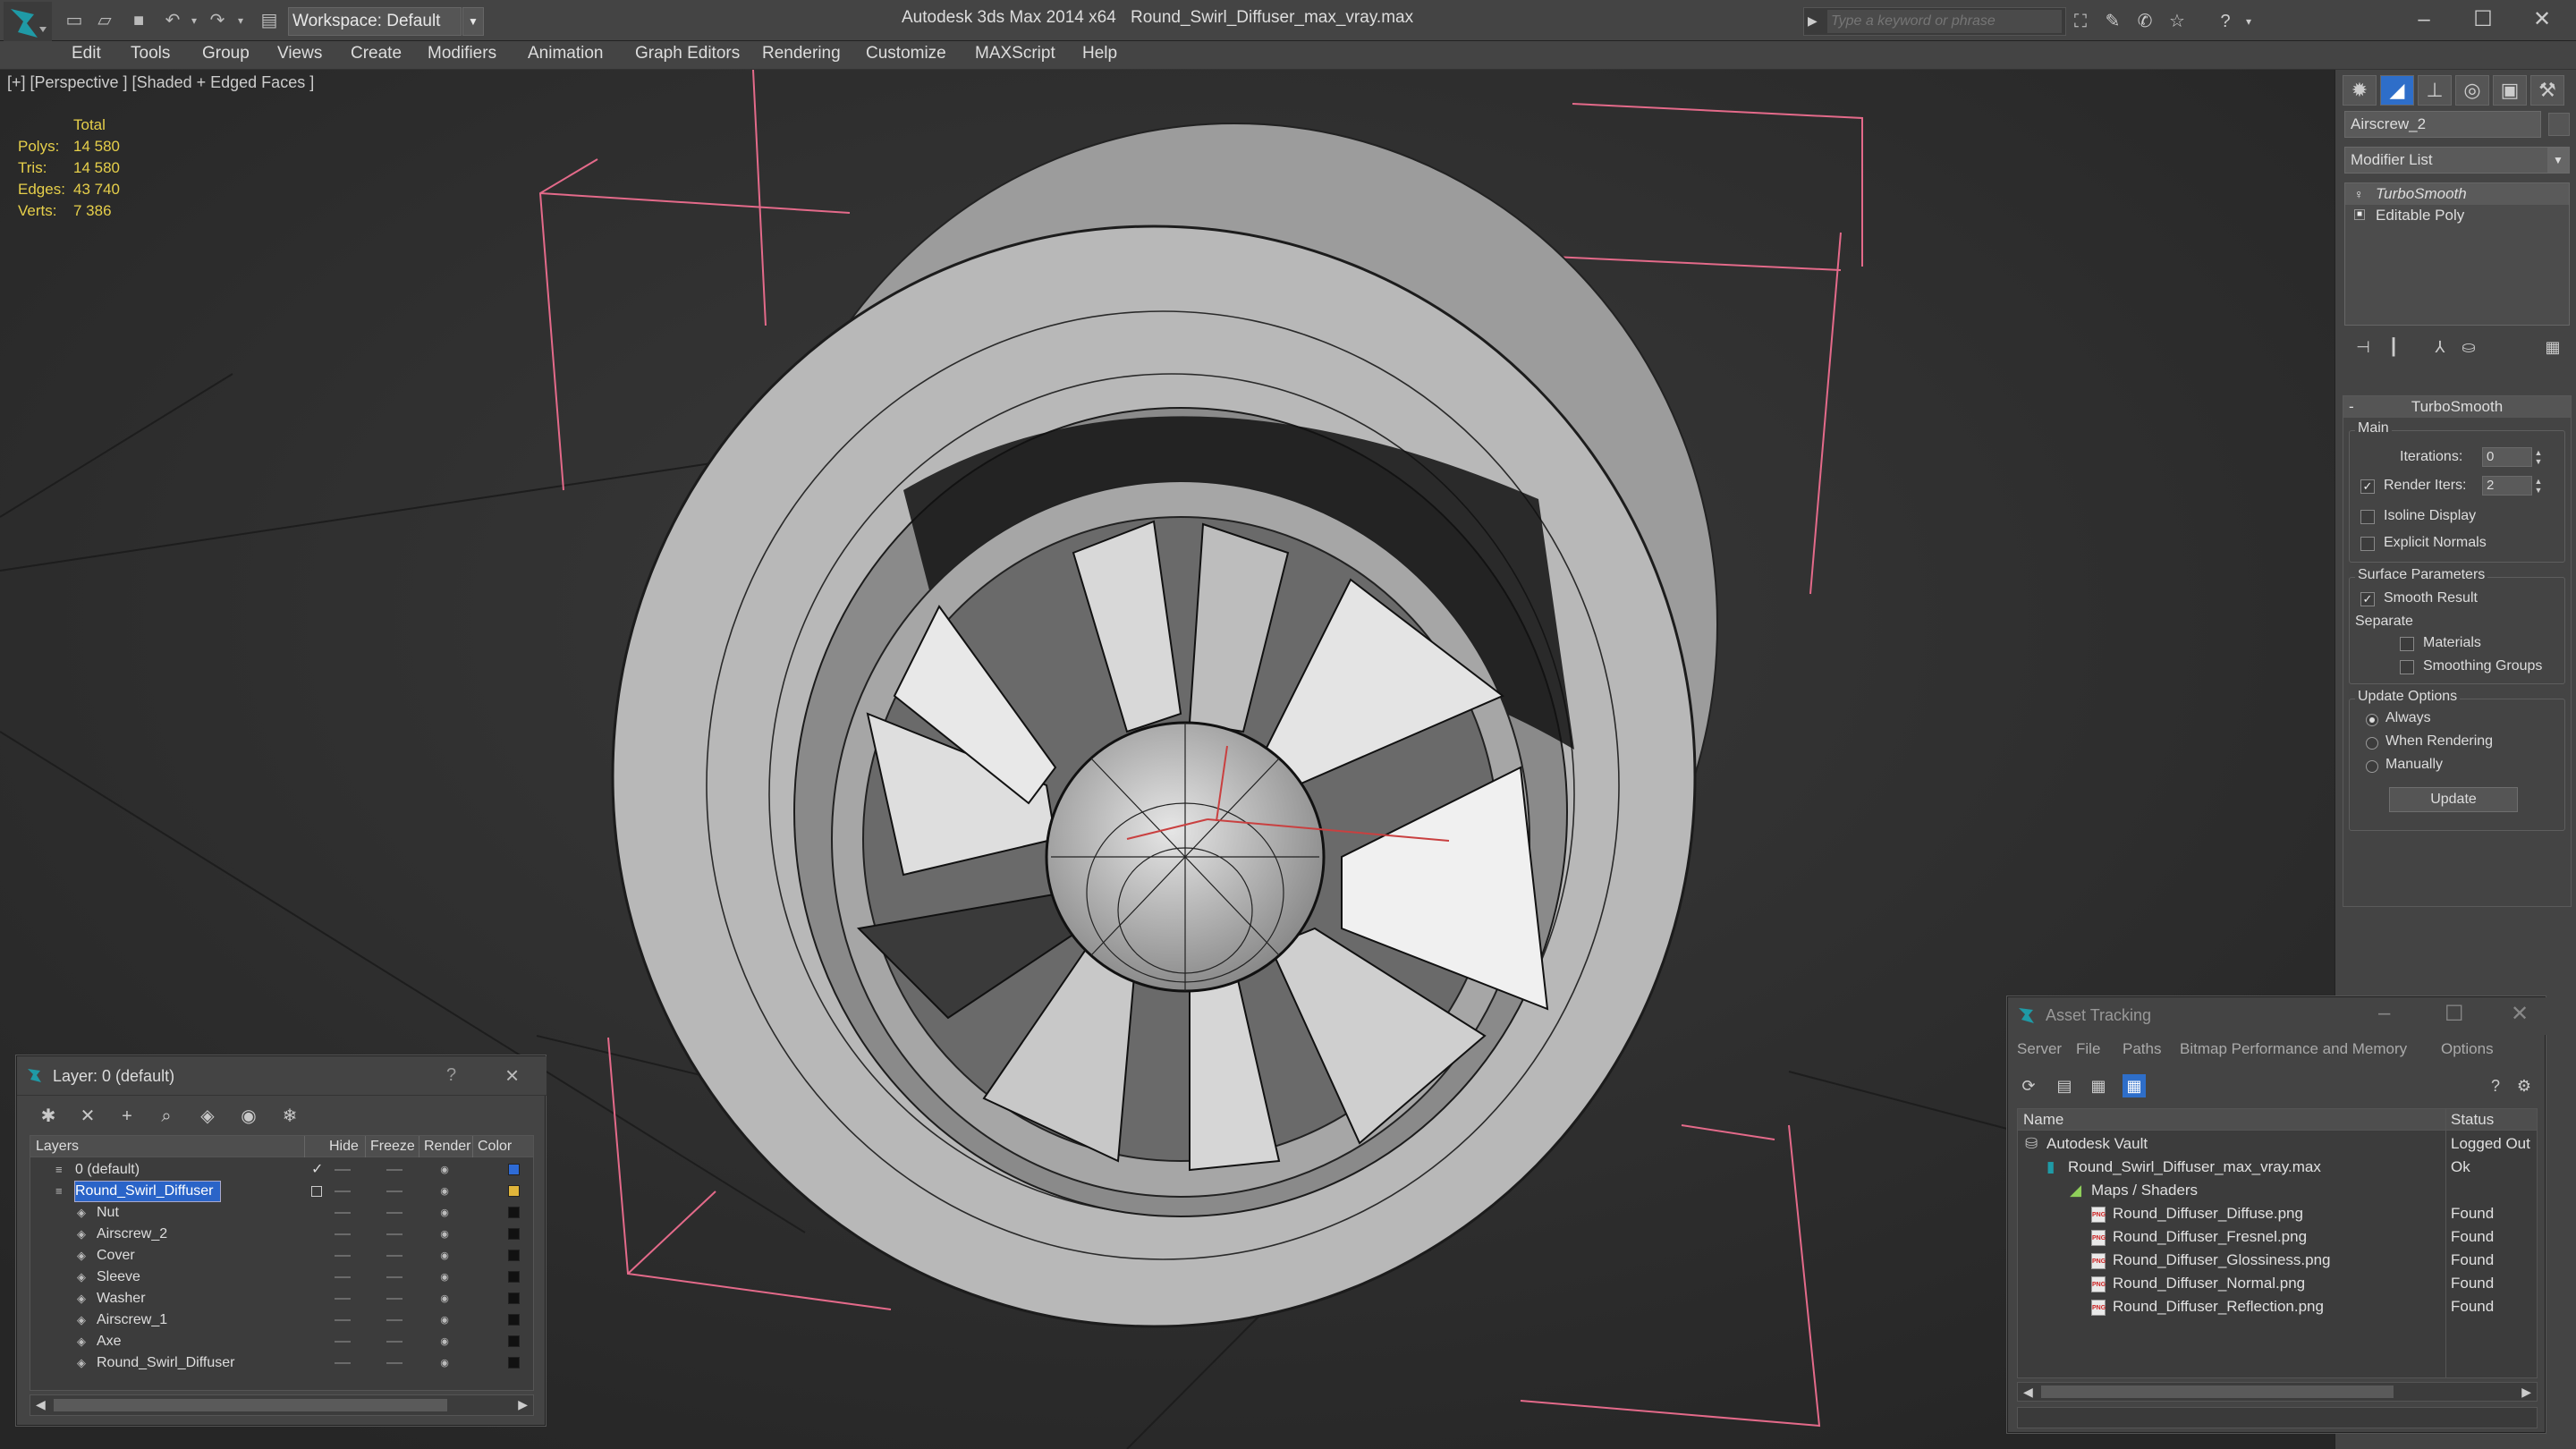 The image size is (2576, 1449). What do you see at coordinates (281, 1320) in the screenshot?
I see `layer-row: ◈ Airscrew_1 ◉` at bounding box center [281, 1320].